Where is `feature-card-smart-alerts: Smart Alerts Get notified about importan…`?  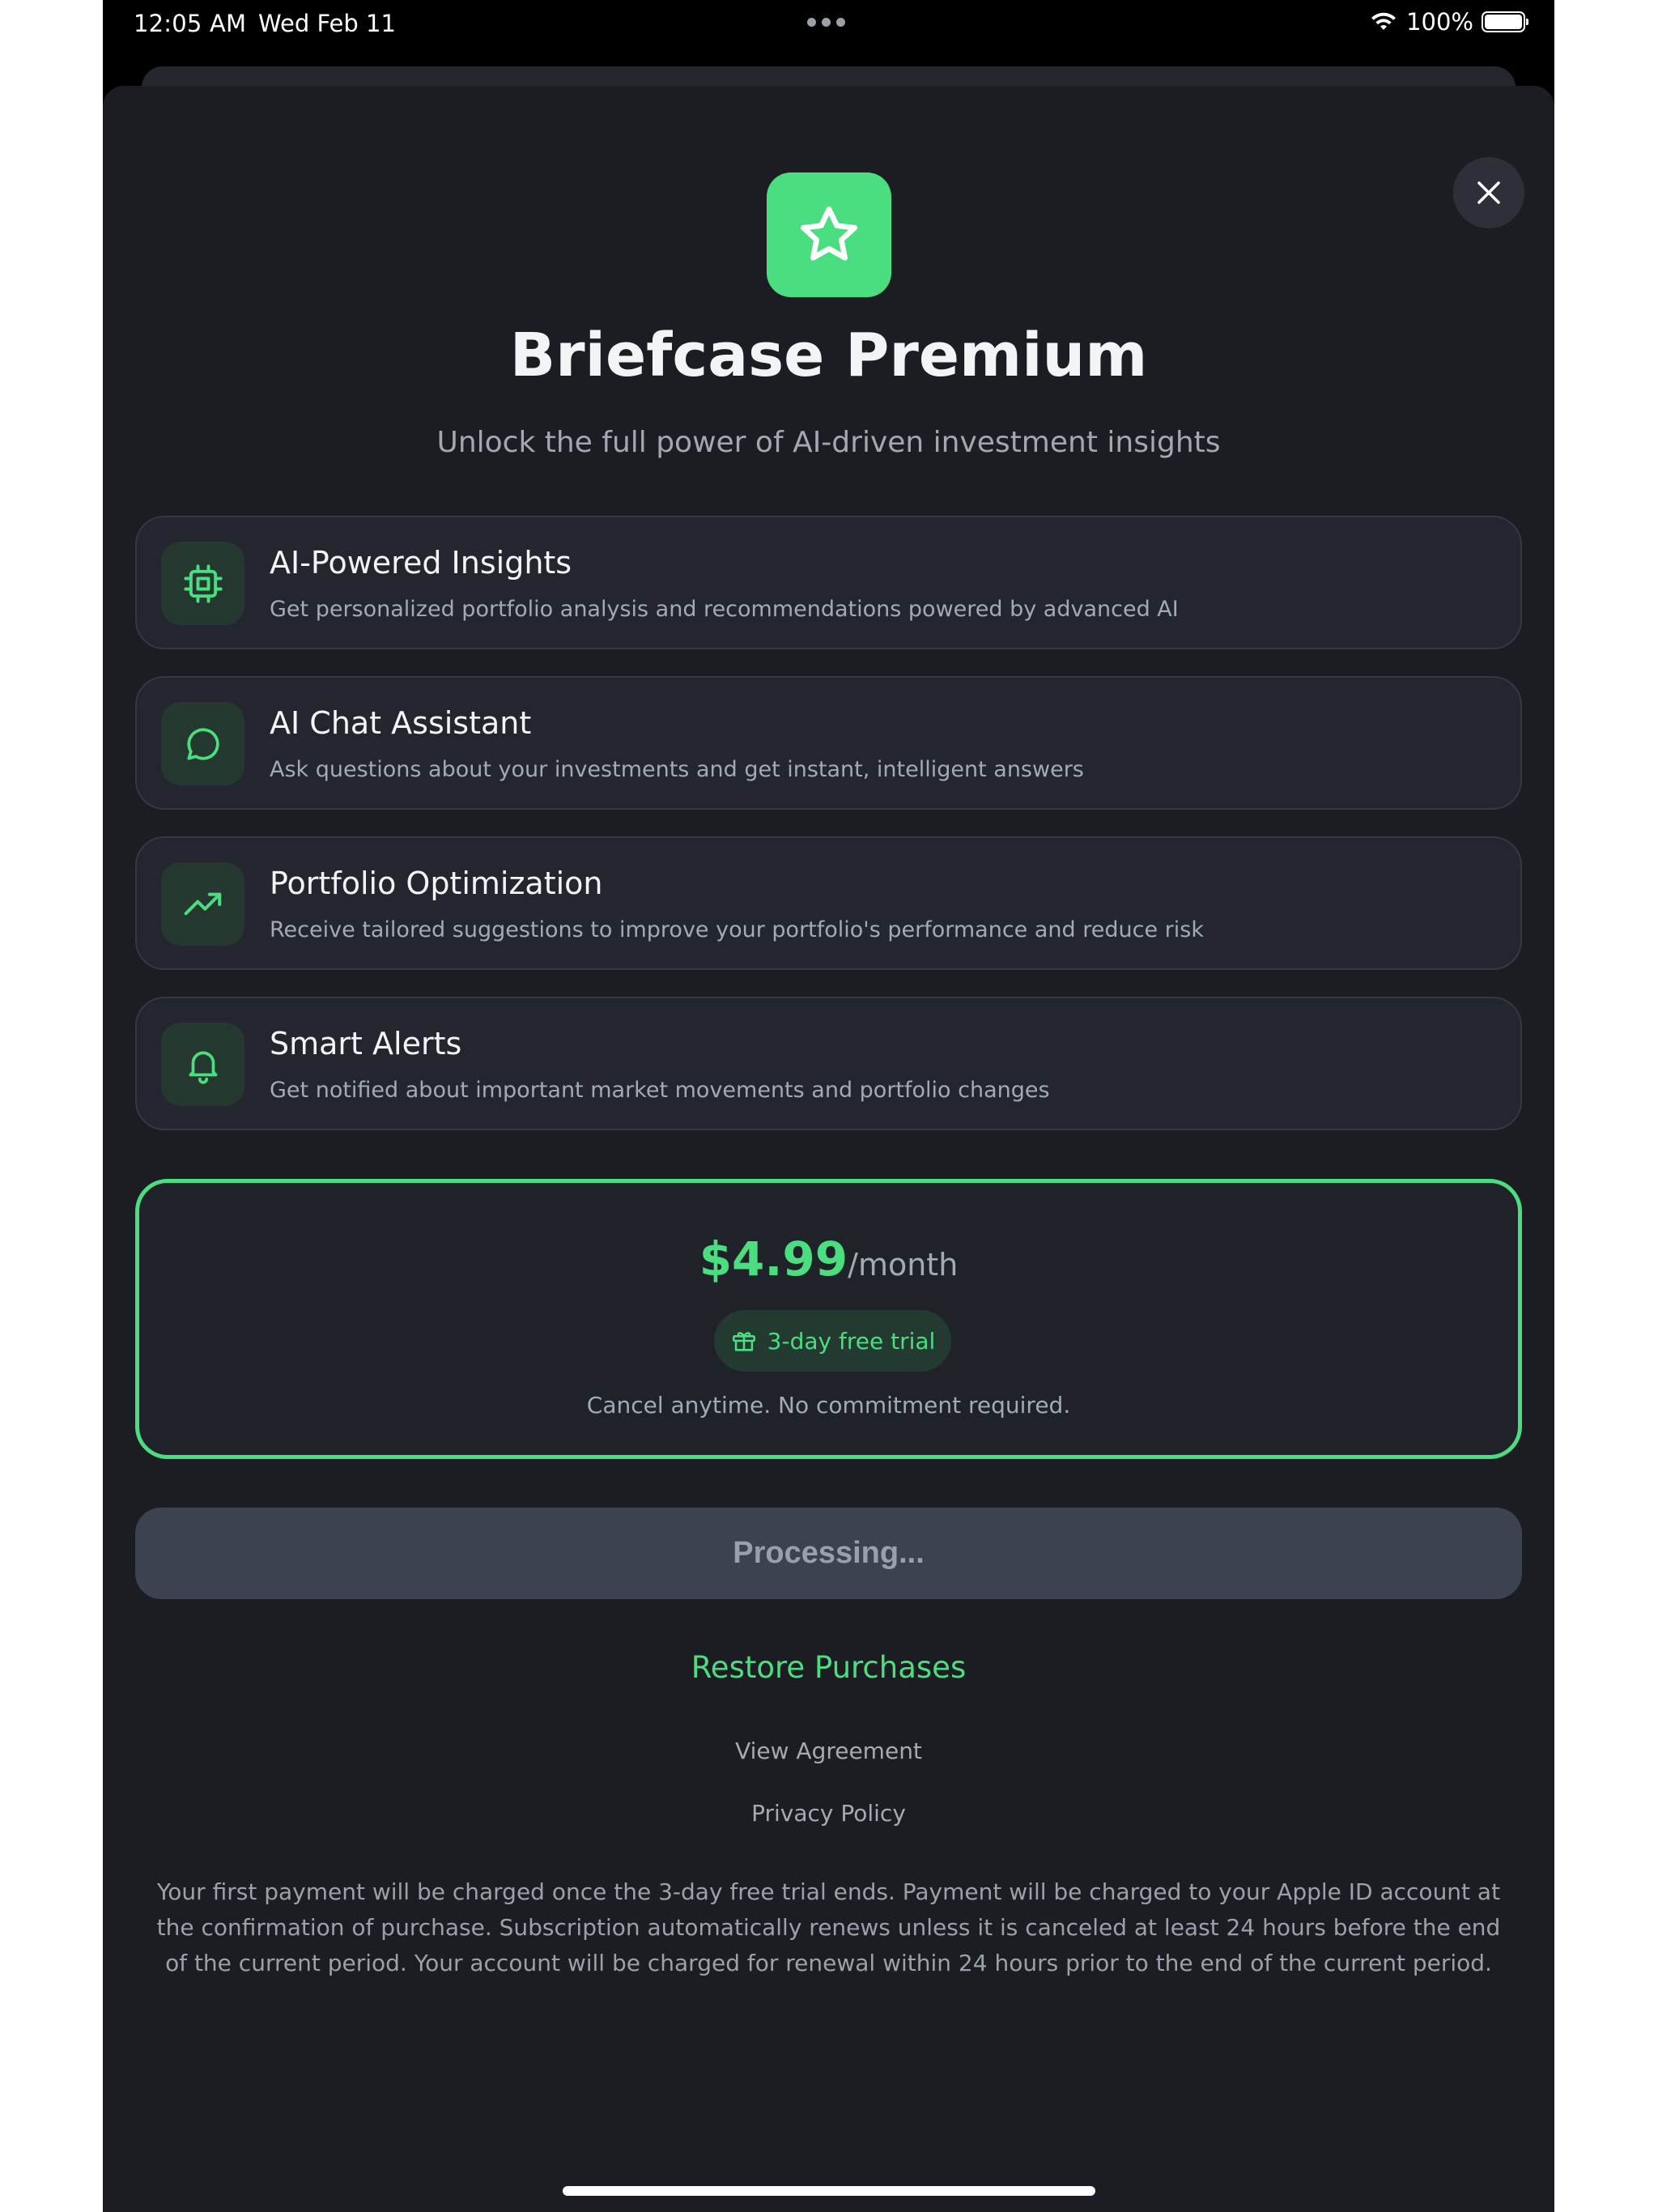 feature-card-smart-alerts: Smart Alerts Get notified about importan… is located at coordinates (828, 1063).